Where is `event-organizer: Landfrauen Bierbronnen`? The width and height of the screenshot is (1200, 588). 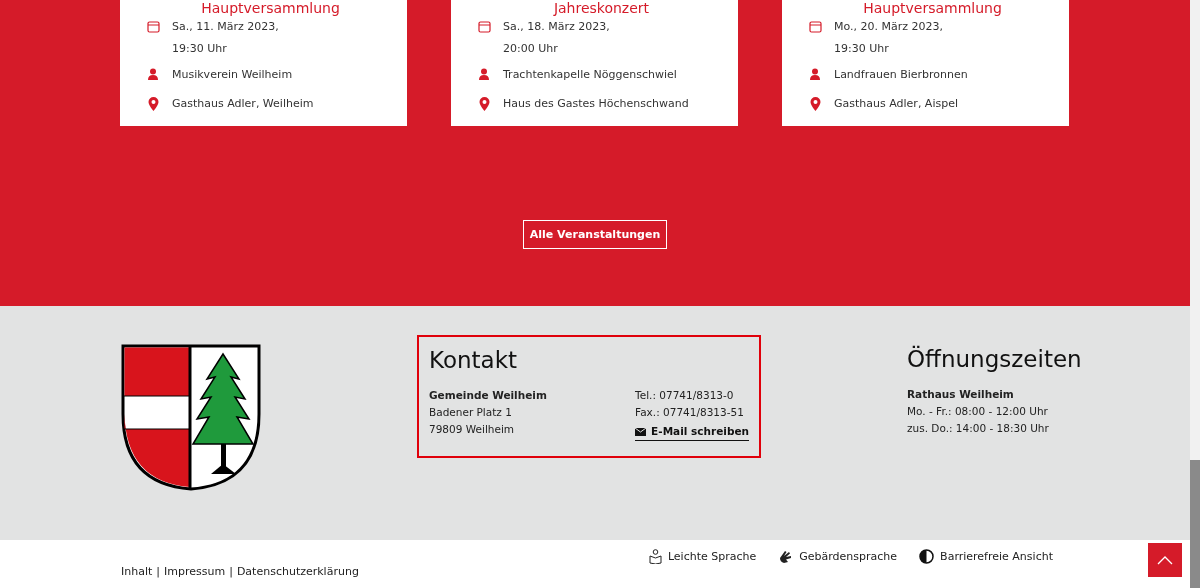
event-organizer: Landfrauen Bierbronnen is located at coordinates (901, 75).